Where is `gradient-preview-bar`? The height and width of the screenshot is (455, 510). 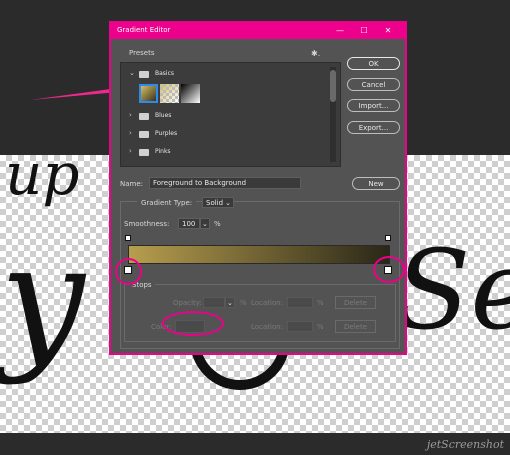 gradient-preview-bar is located at coordinates (259, 254).